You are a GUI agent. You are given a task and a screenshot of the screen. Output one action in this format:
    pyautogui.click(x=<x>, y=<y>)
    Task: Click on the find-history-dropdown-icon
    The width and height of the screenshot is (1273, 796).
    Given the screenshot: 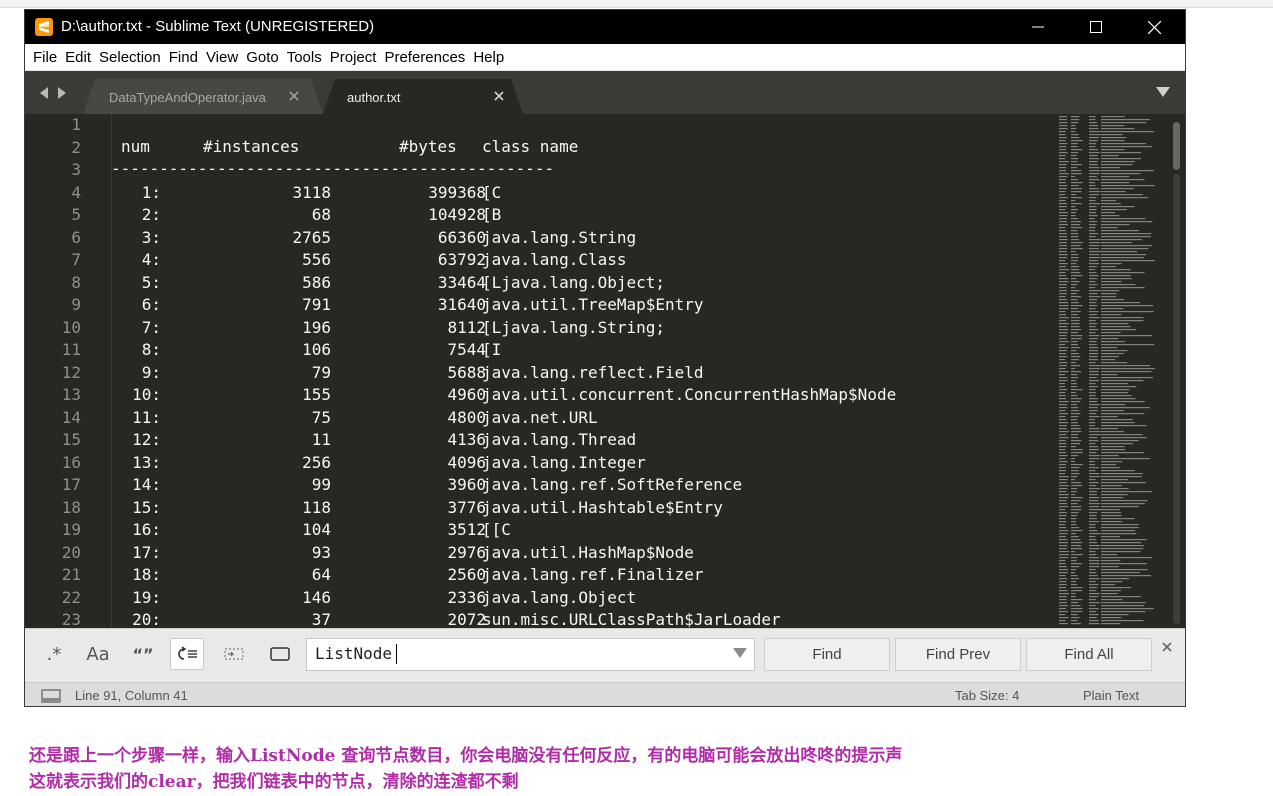 What is the action you would take?
    pyautogui.click(x=740, y=653)
    